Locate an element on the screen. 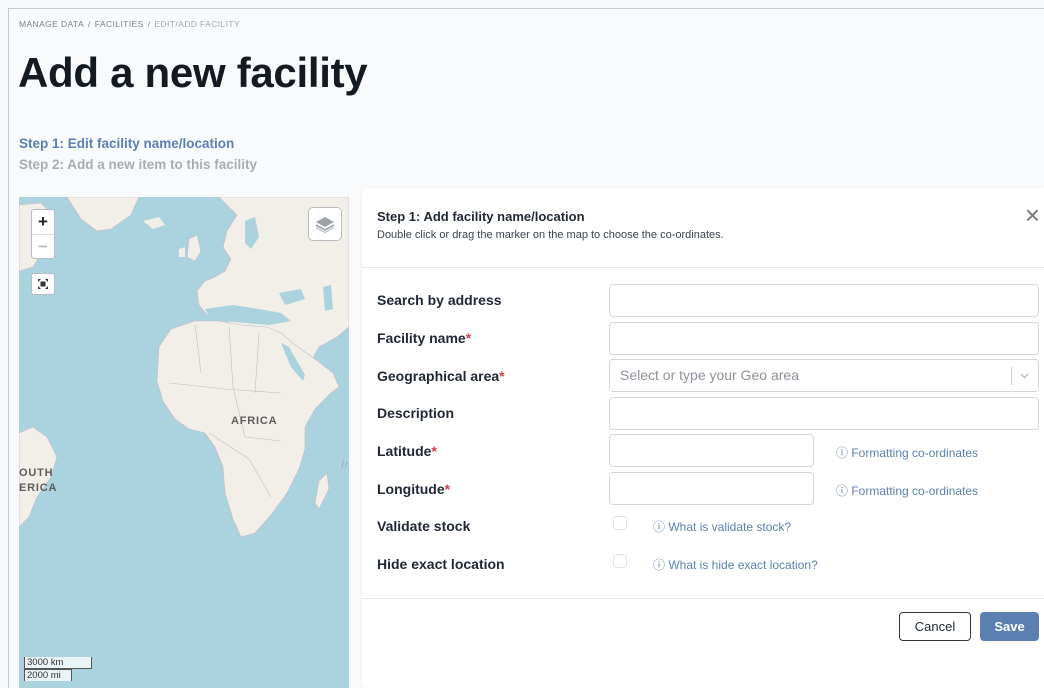 The image size is (1044, 688). longitude-input is located at coordinates (711, 488).